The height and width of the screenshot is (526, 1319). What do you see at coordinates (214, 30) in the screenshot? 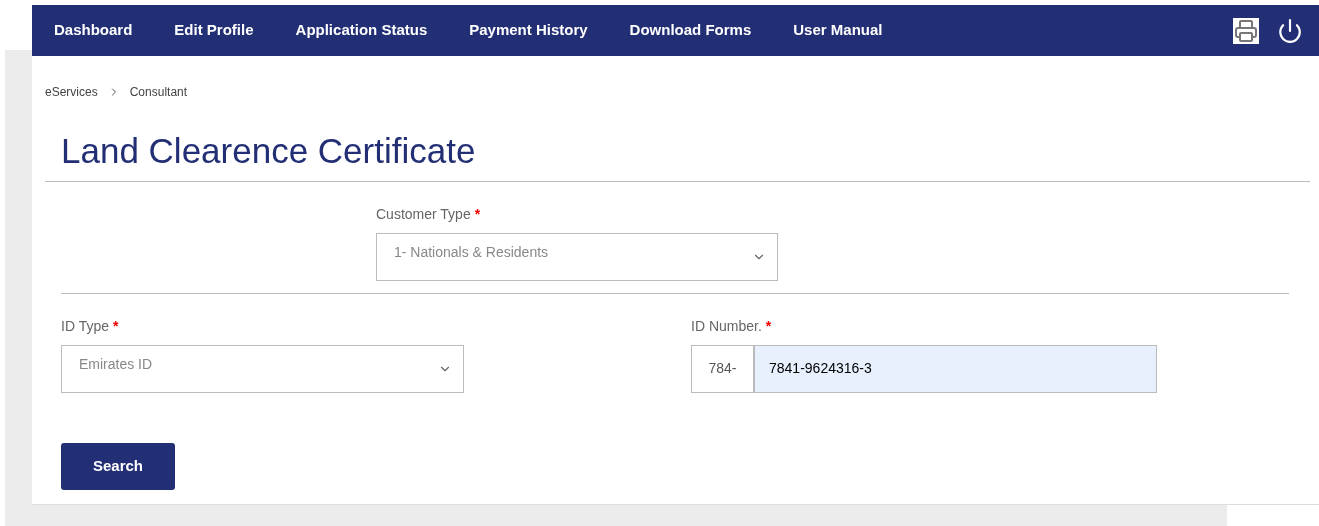
I see `nav-link: Edit Profile` at bounding box center [214, 30].